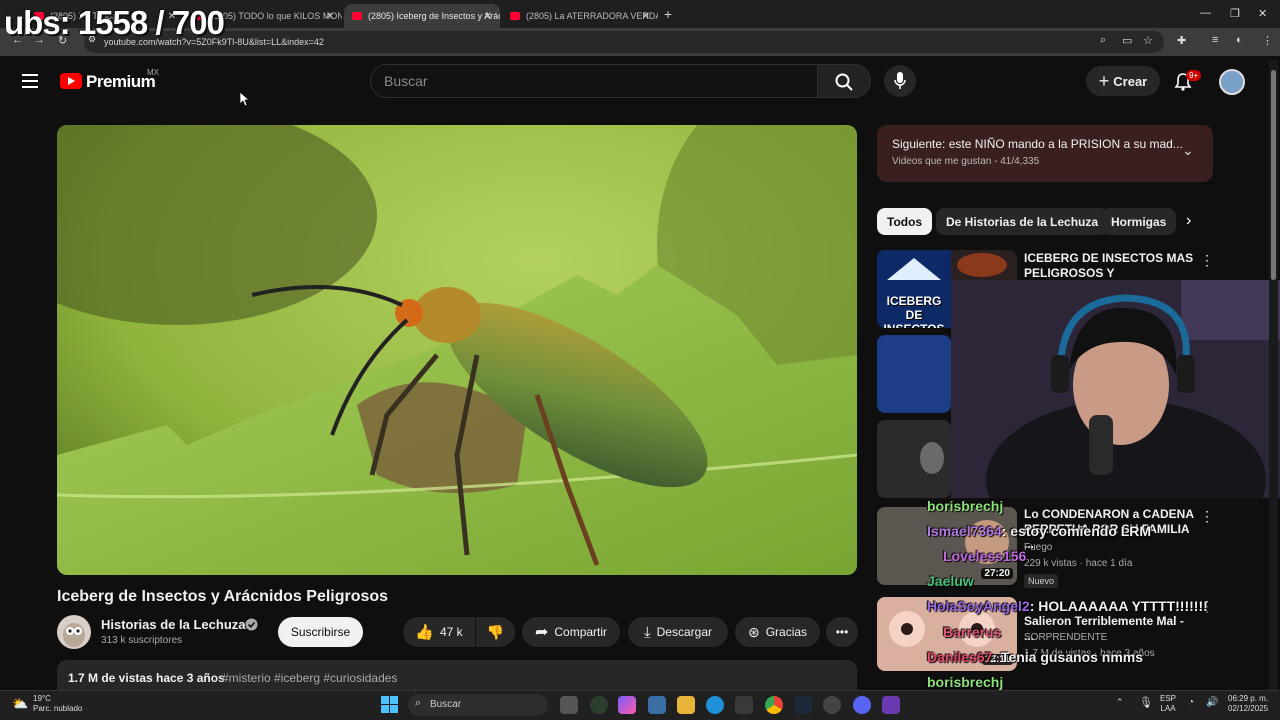 The image size is (1280, 720). What do you see at coordinates (478, 705) in the screenshot?
I see `taskbar-search: Buscar` at bounding box center [478, 705].